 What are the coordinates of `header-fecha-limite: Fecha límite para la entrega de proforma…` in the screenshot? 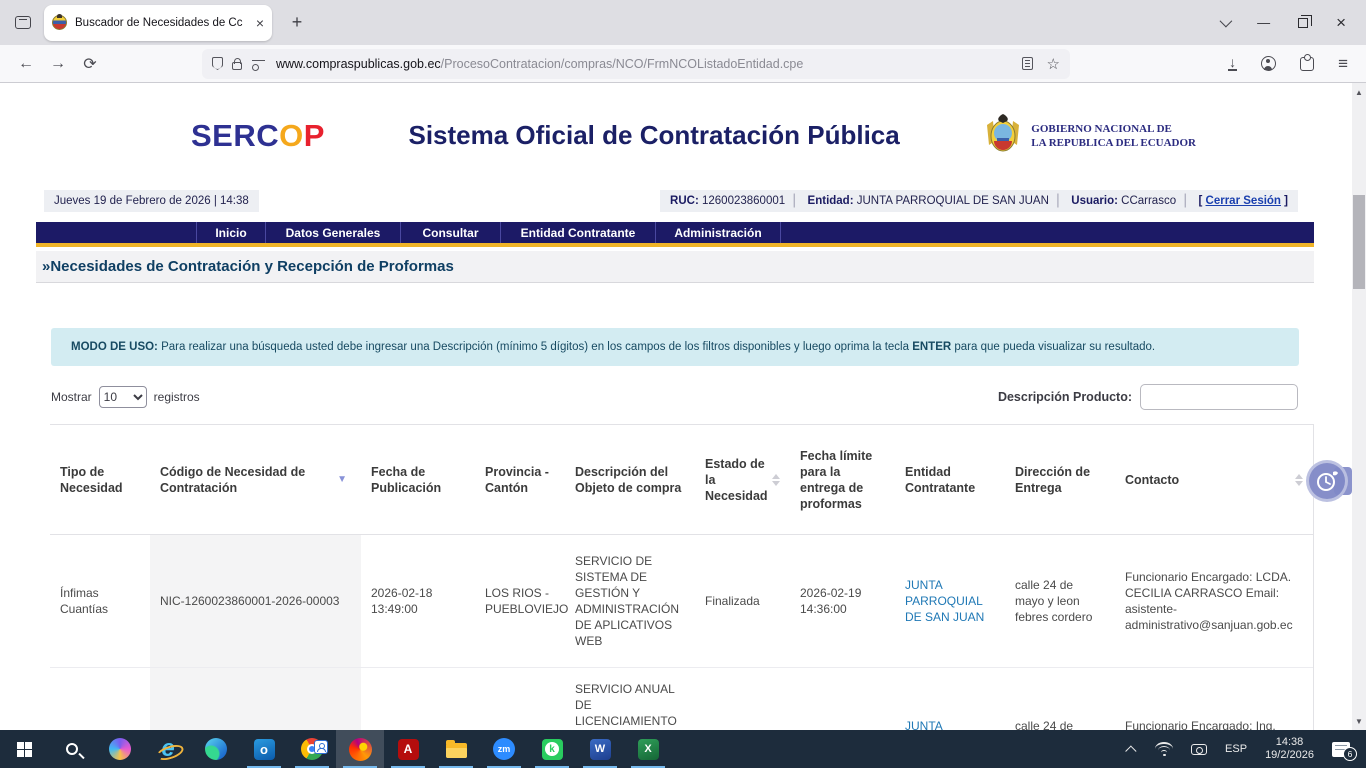 It's located at (842, 480).